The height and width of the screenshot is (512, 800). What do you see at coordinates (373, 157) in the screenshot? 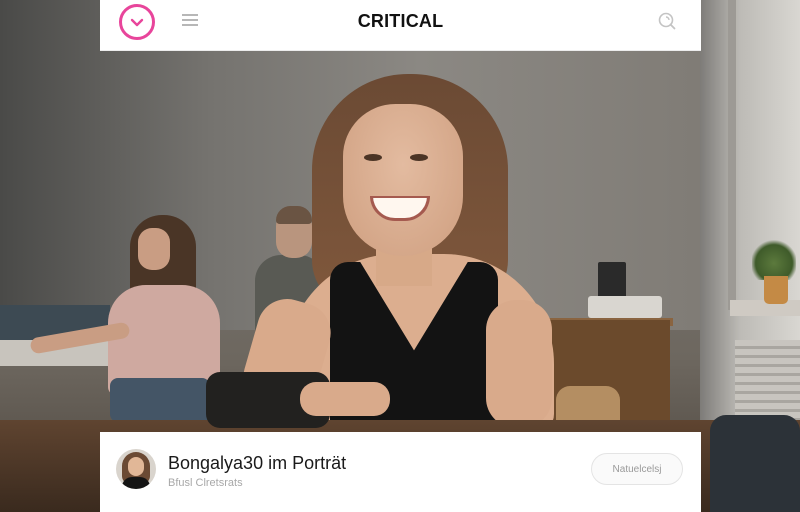
I see `subject-eye-left` at bounding box center [373, 157].